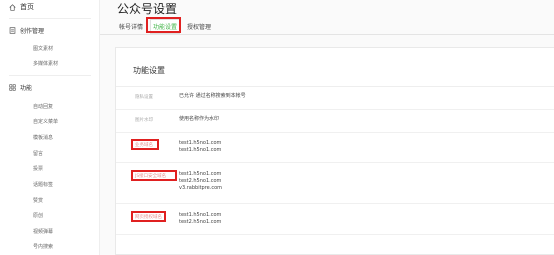 The width and height of the screenshot is (554, 255). What do you see at coordinates (43, 106) in the screenshot?
I see `sidebar-item-auto-reply: 自动回复` at bounding box center [43, 106].